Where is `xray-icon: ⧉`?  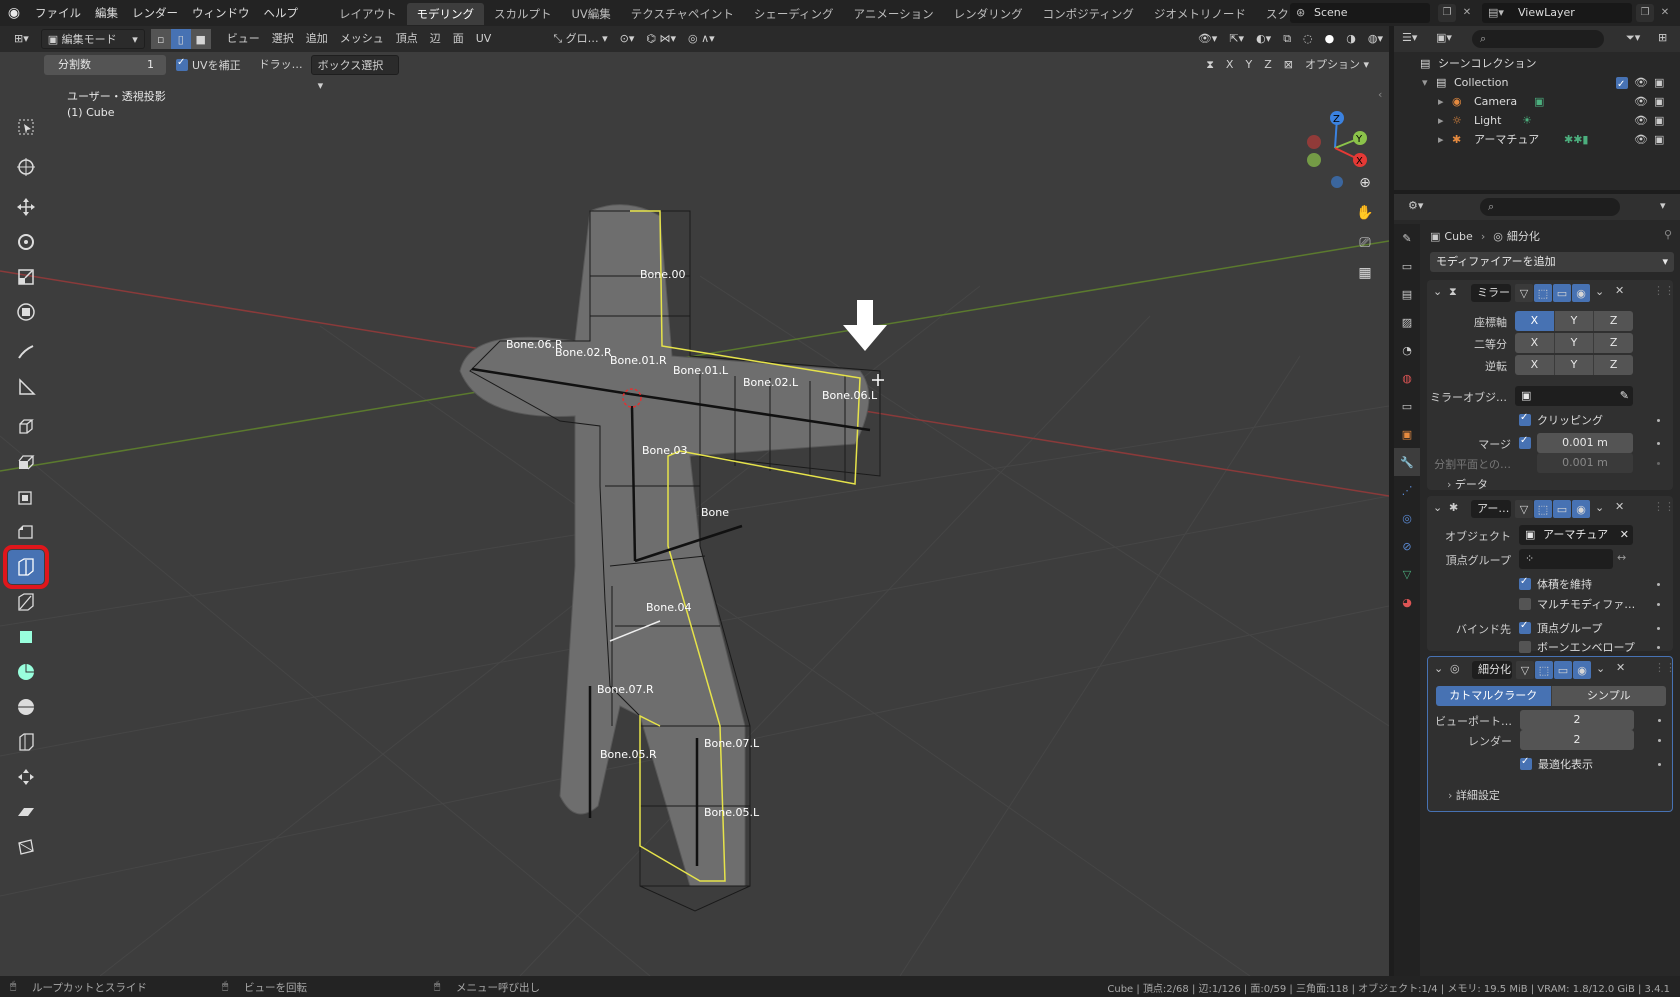 xray-icon: ⧉ is located at coordinates (1287, 39).